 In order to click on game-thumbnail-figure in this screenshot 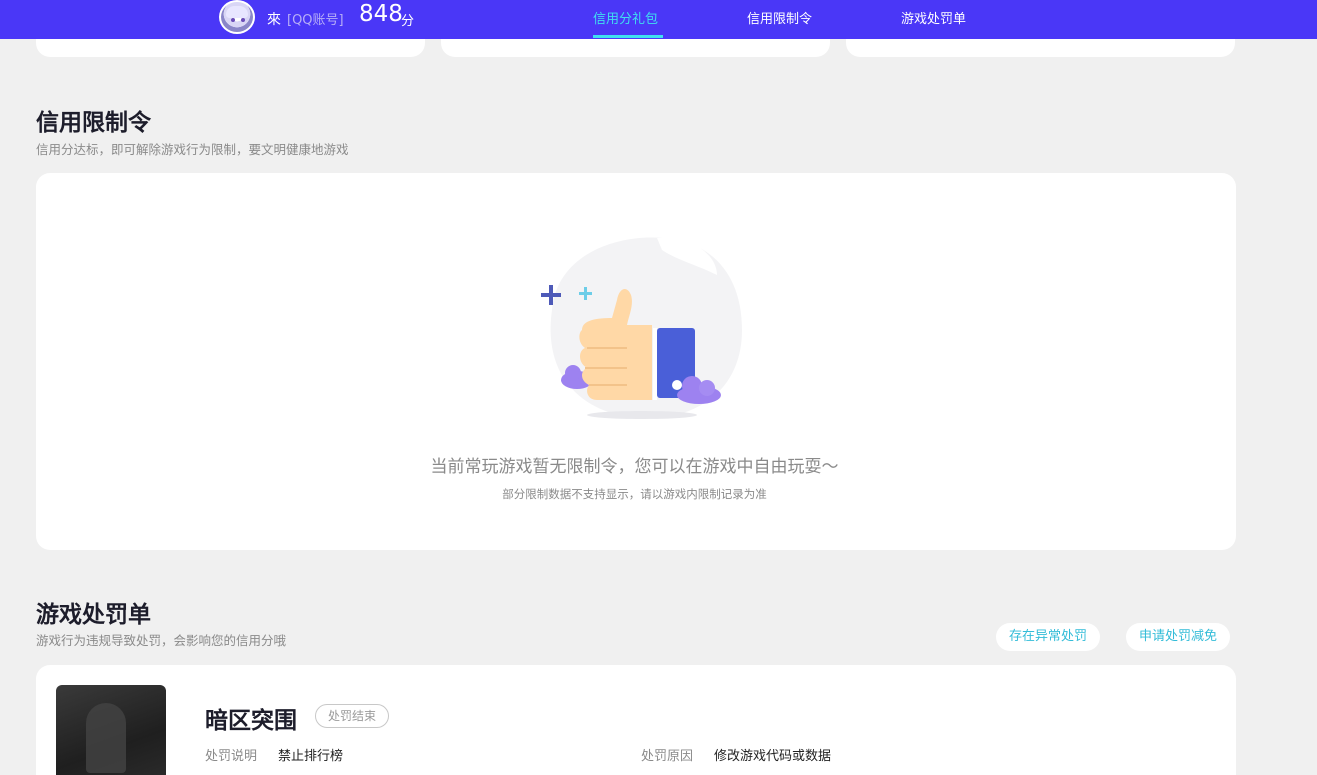, I will do `click(106, 738)`.